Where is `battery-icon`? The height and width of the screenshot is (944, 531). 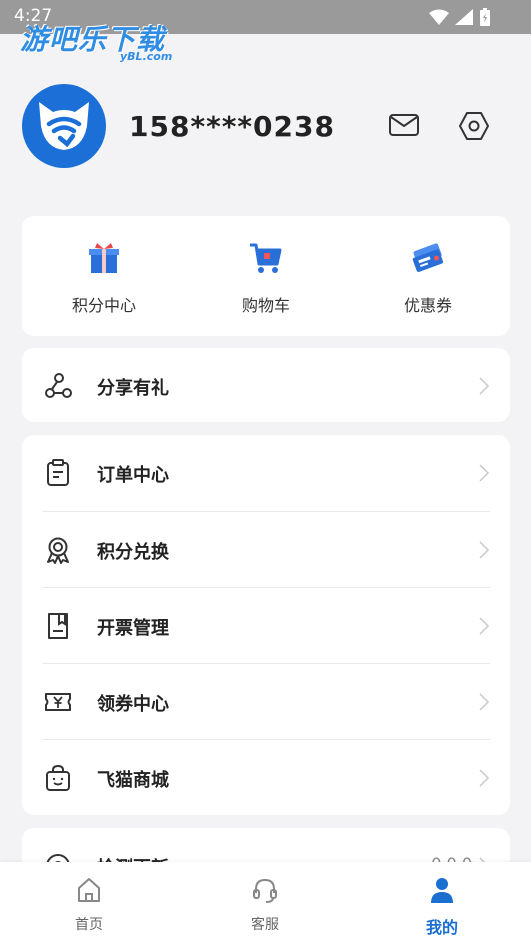 battery-icon is located at coordinates (485, 17).